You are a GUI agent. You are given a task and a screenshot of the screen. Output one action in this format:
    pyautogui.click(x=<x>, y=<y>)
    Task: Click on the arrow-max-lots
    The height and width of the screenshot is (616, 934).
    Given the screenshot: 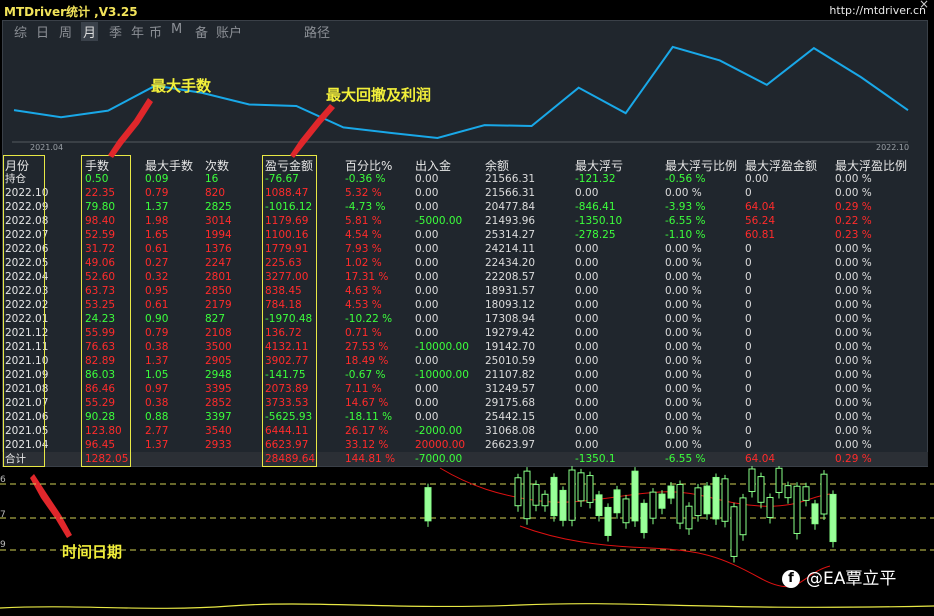 What is the action you would take?
    pyautogui.click(x=130, y=128)
    